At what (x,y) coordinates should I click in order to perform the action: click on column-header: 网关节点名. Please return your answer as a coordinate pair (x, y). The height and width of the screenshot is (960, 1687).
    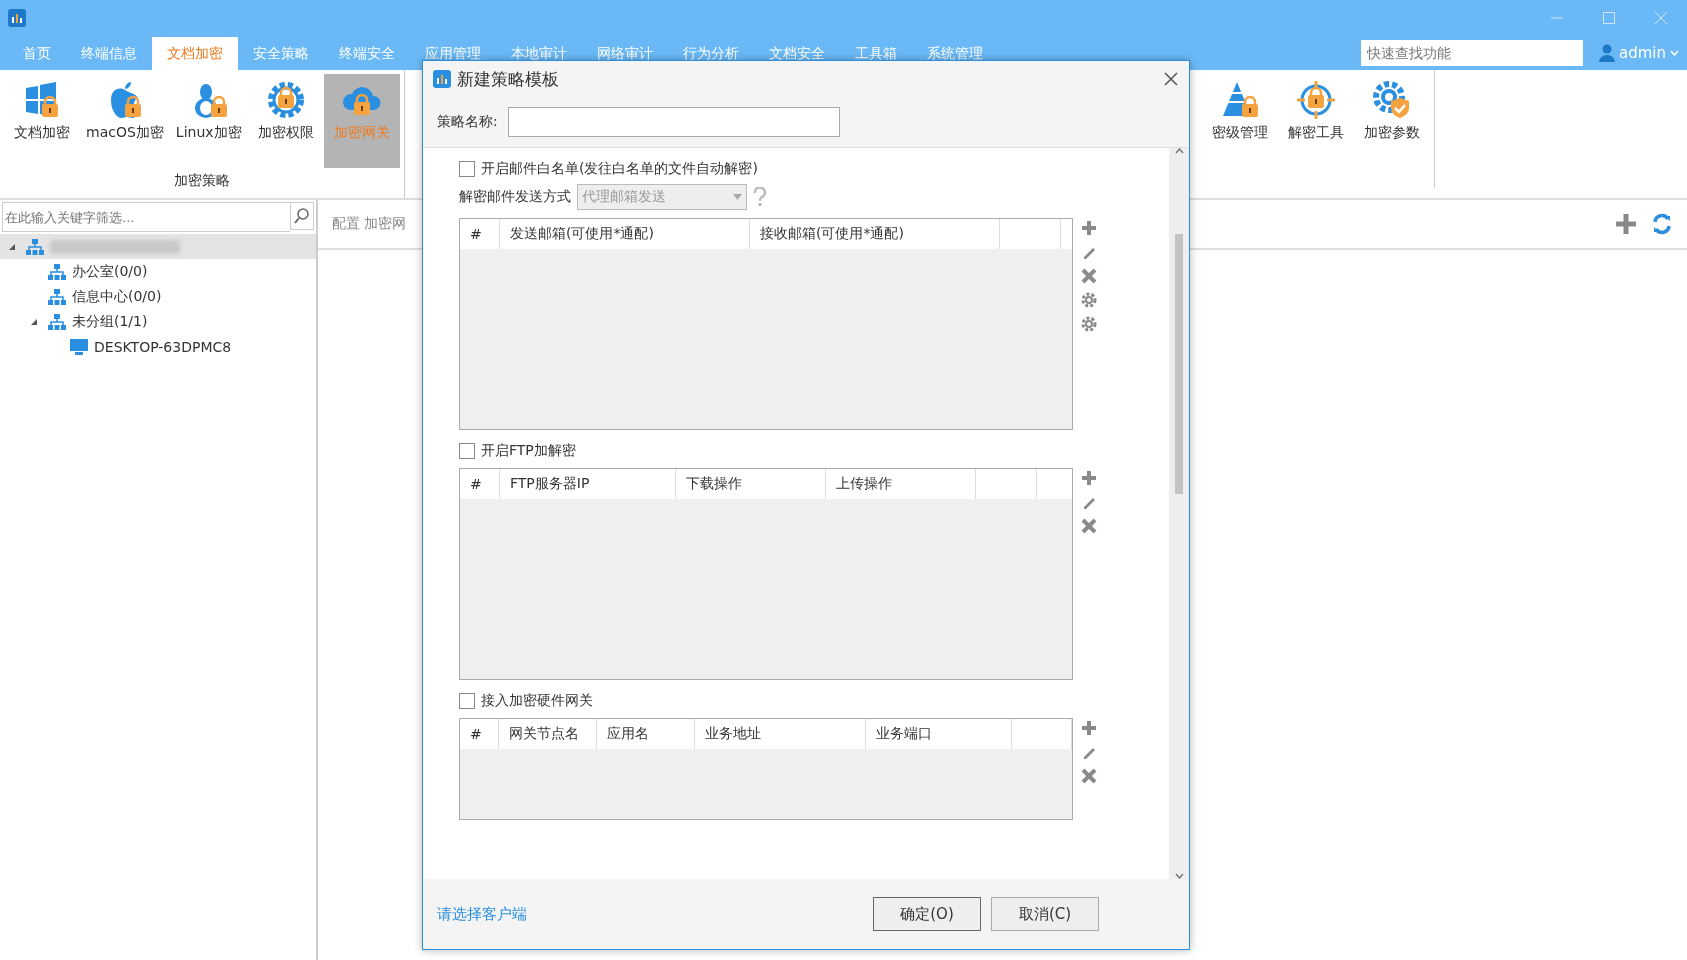
    Looking at the image, I should click on (548, 734).